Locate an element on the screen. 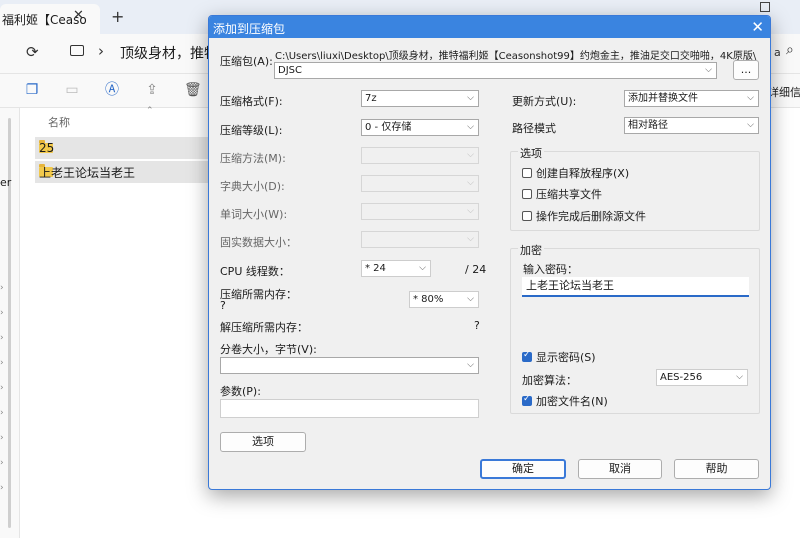 The width and height of the screenshot is (800, 538). nav-item-label: er is located at coordinates (5, 182).